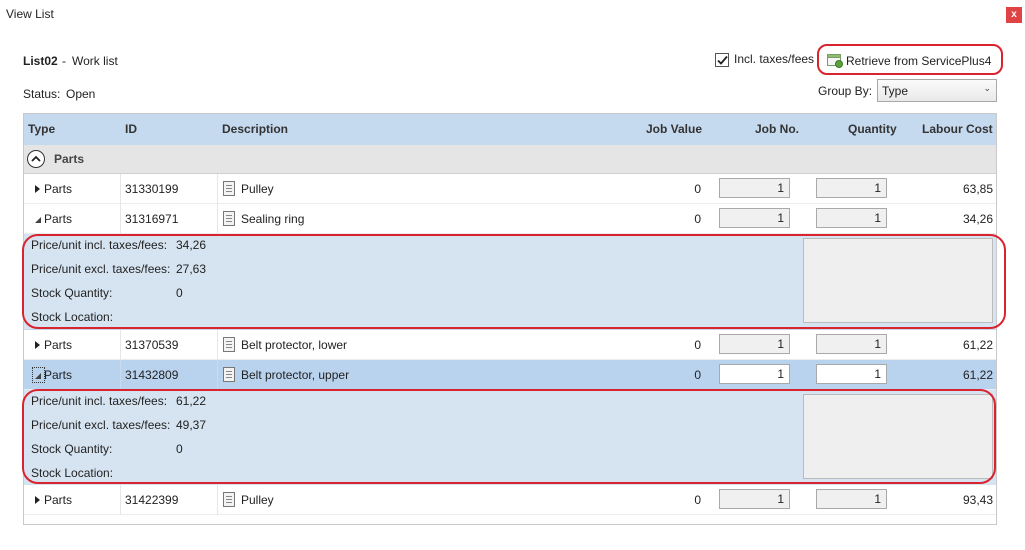  I want to click on retrieve-button-label: Retrieve from ServicePlus4, so click(919, 61).